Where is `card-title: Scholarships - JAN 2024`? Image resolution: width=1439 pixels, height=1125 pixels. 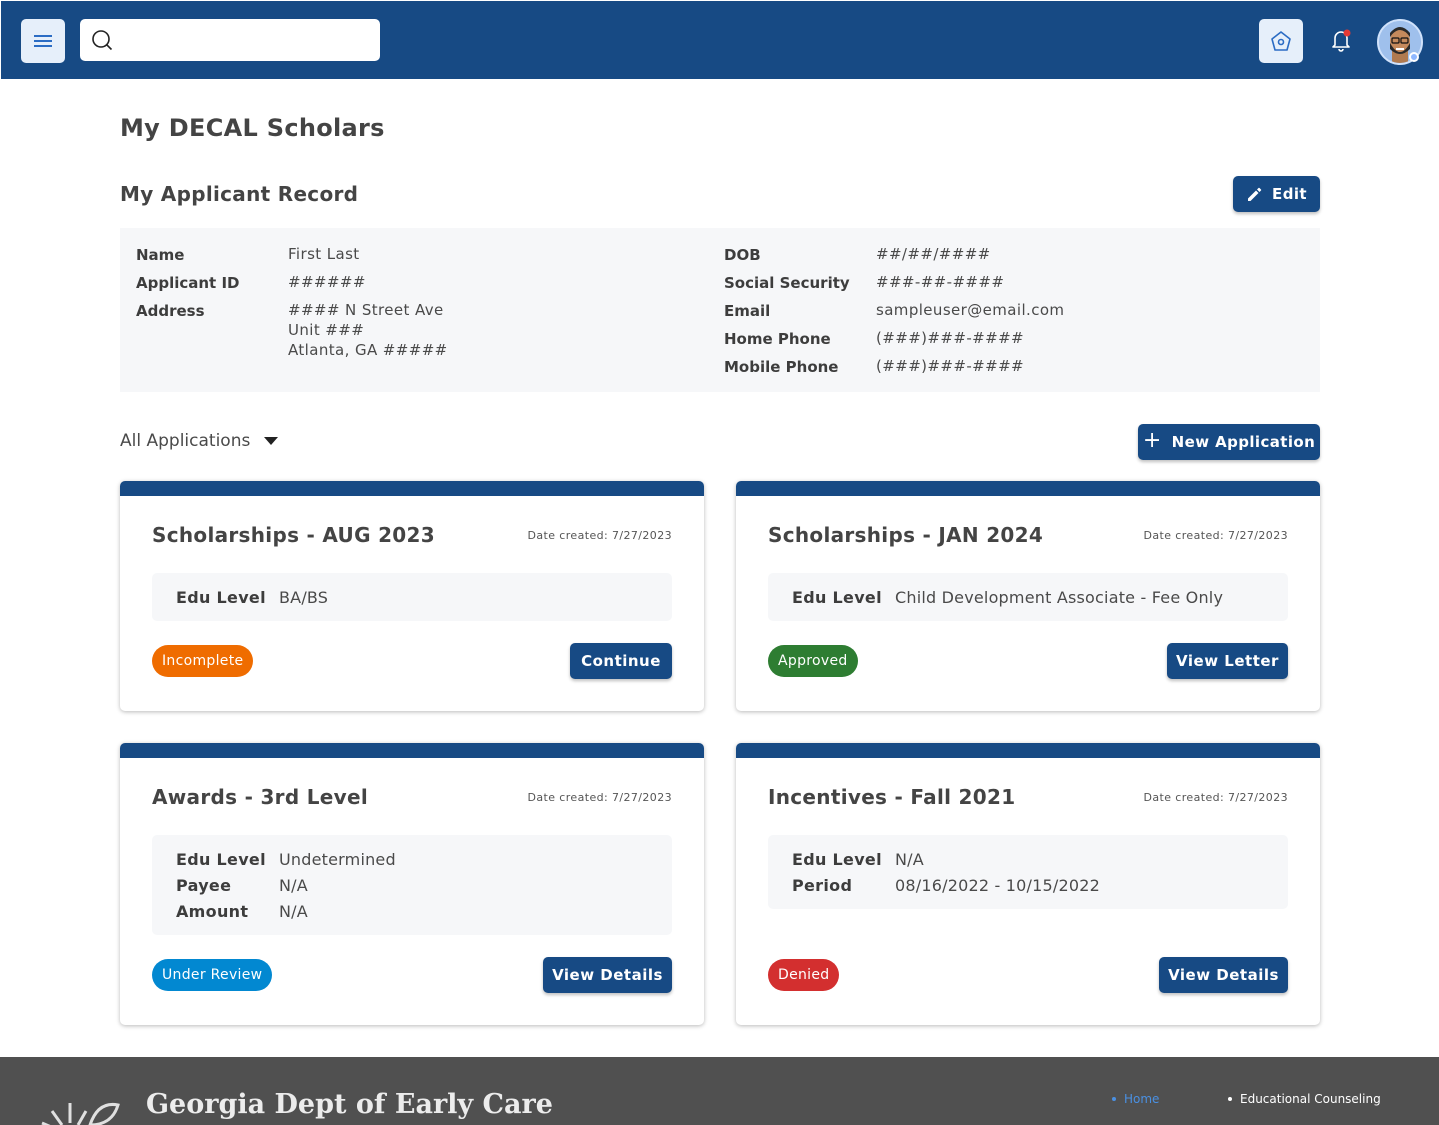
card-title: Scholarships - JAN 2024 is located at coordinates (906, 535).